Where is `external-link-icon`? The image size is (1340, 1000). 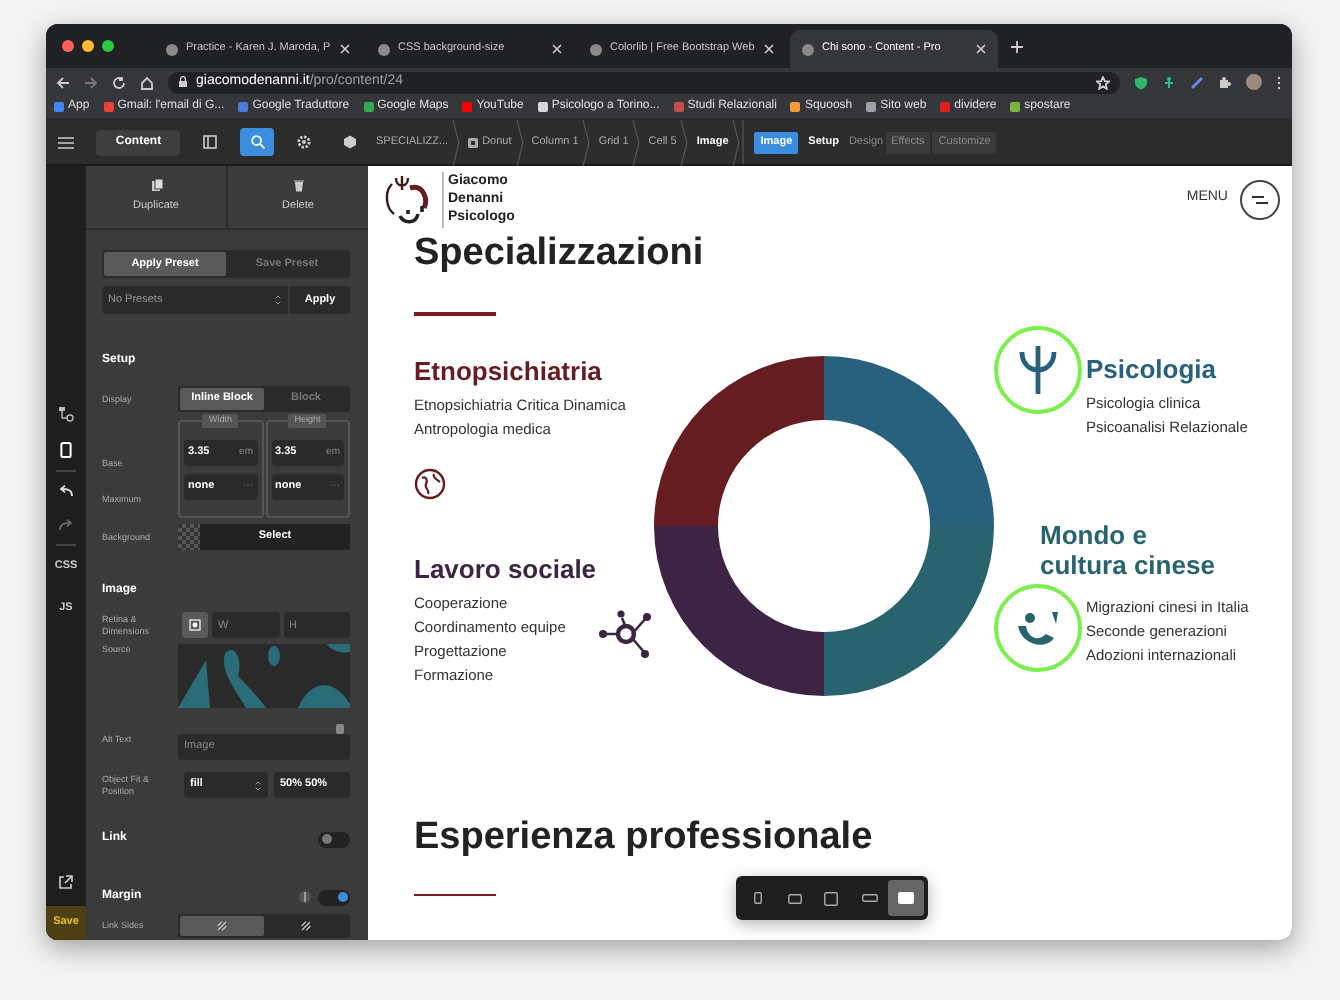
external-link-icon is located at coordinates (66, 882).